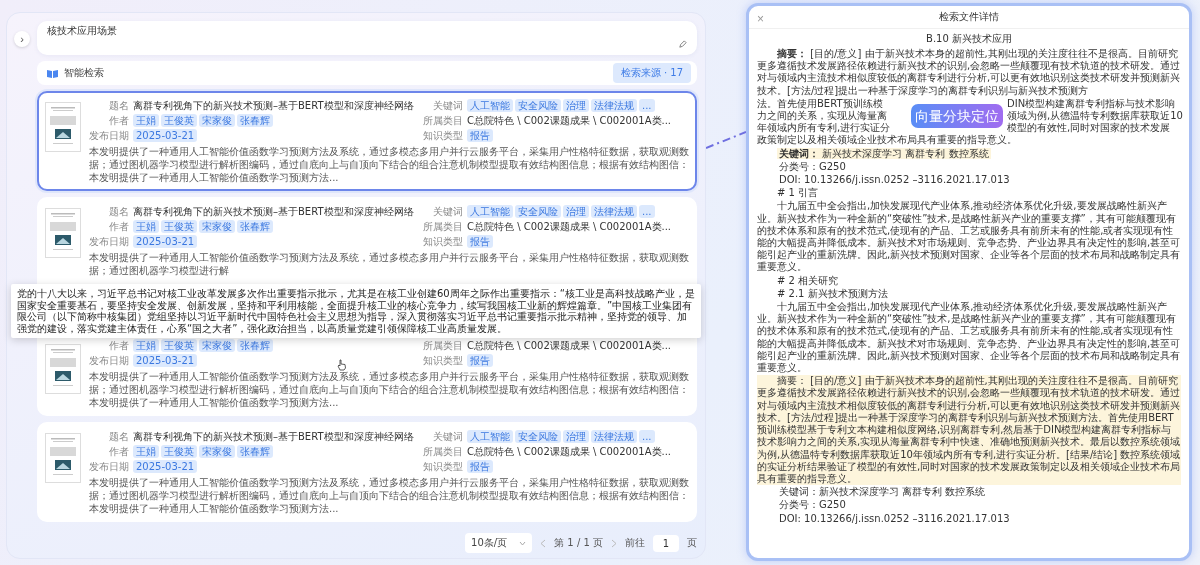 The height and width of the screenshot is (565, 1200). I want to click on results-title: 智能检索, so click(84, 73).